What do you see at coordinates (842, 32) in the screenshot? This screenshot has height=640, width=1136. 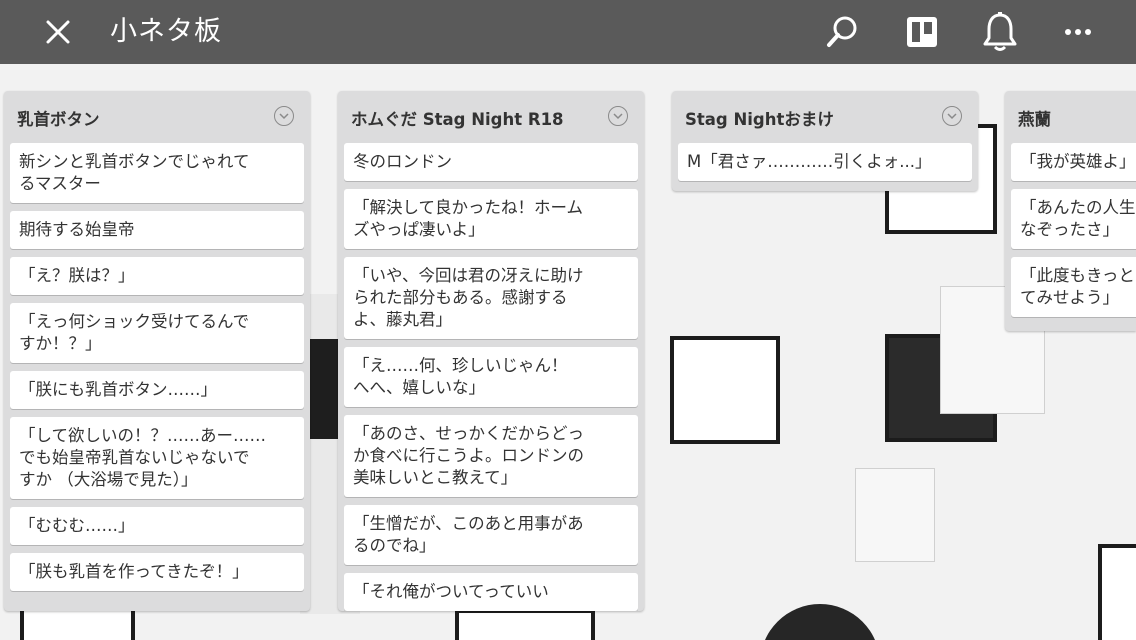 I see `search-icon` at bounding box center [842, 32].